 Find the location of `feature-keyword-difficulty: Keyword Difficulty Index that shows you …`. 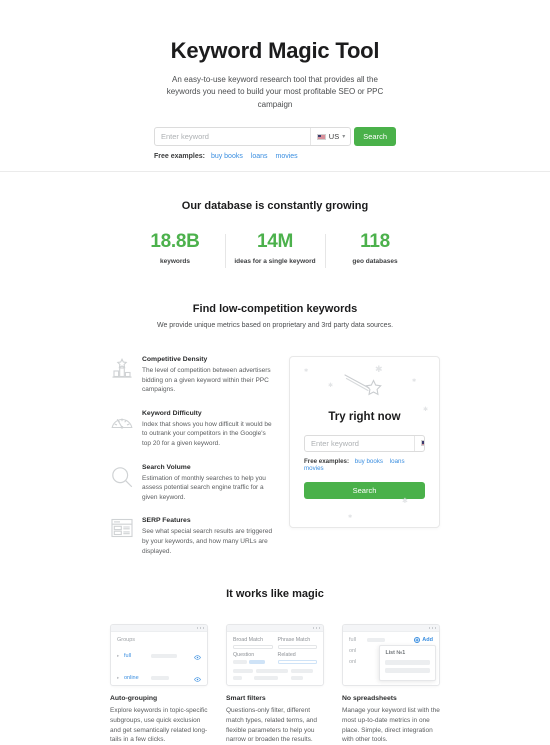

feature-keyword-difficulty: Keyword Difficulty Index that shows you … is located at coordinates (192, 429).